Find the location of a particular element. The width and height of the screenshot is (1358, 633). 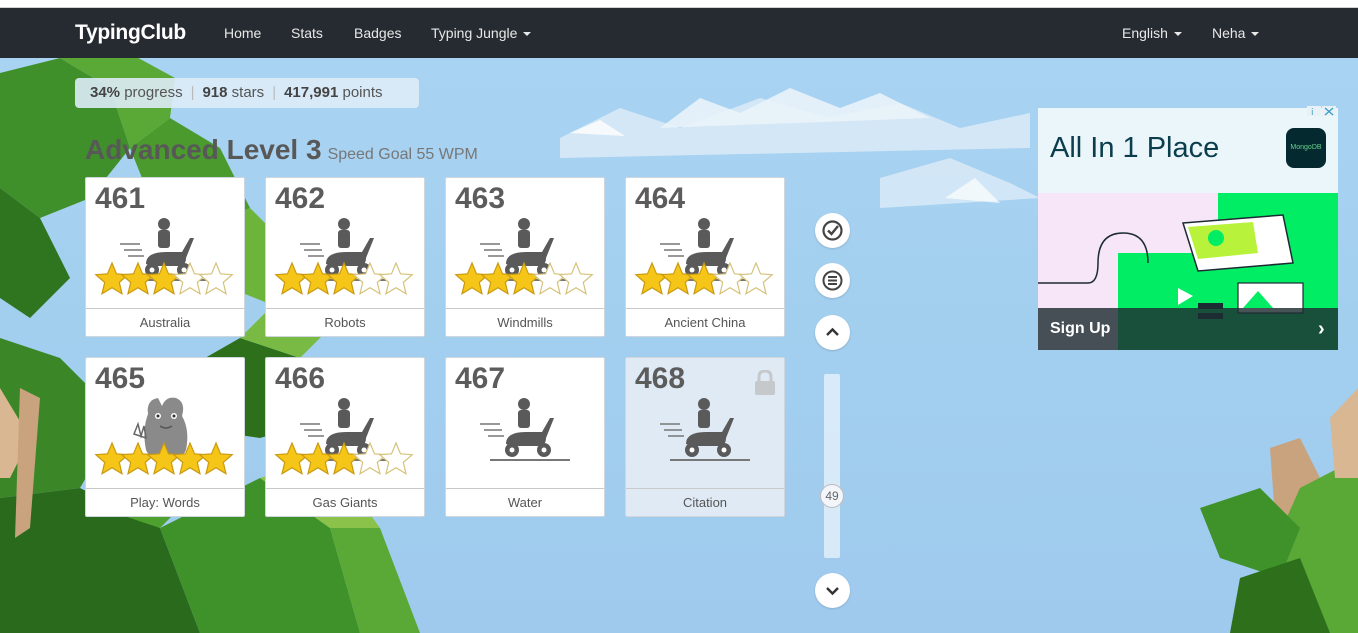

lesson-number: 463 is located at coordinates (480, 198).